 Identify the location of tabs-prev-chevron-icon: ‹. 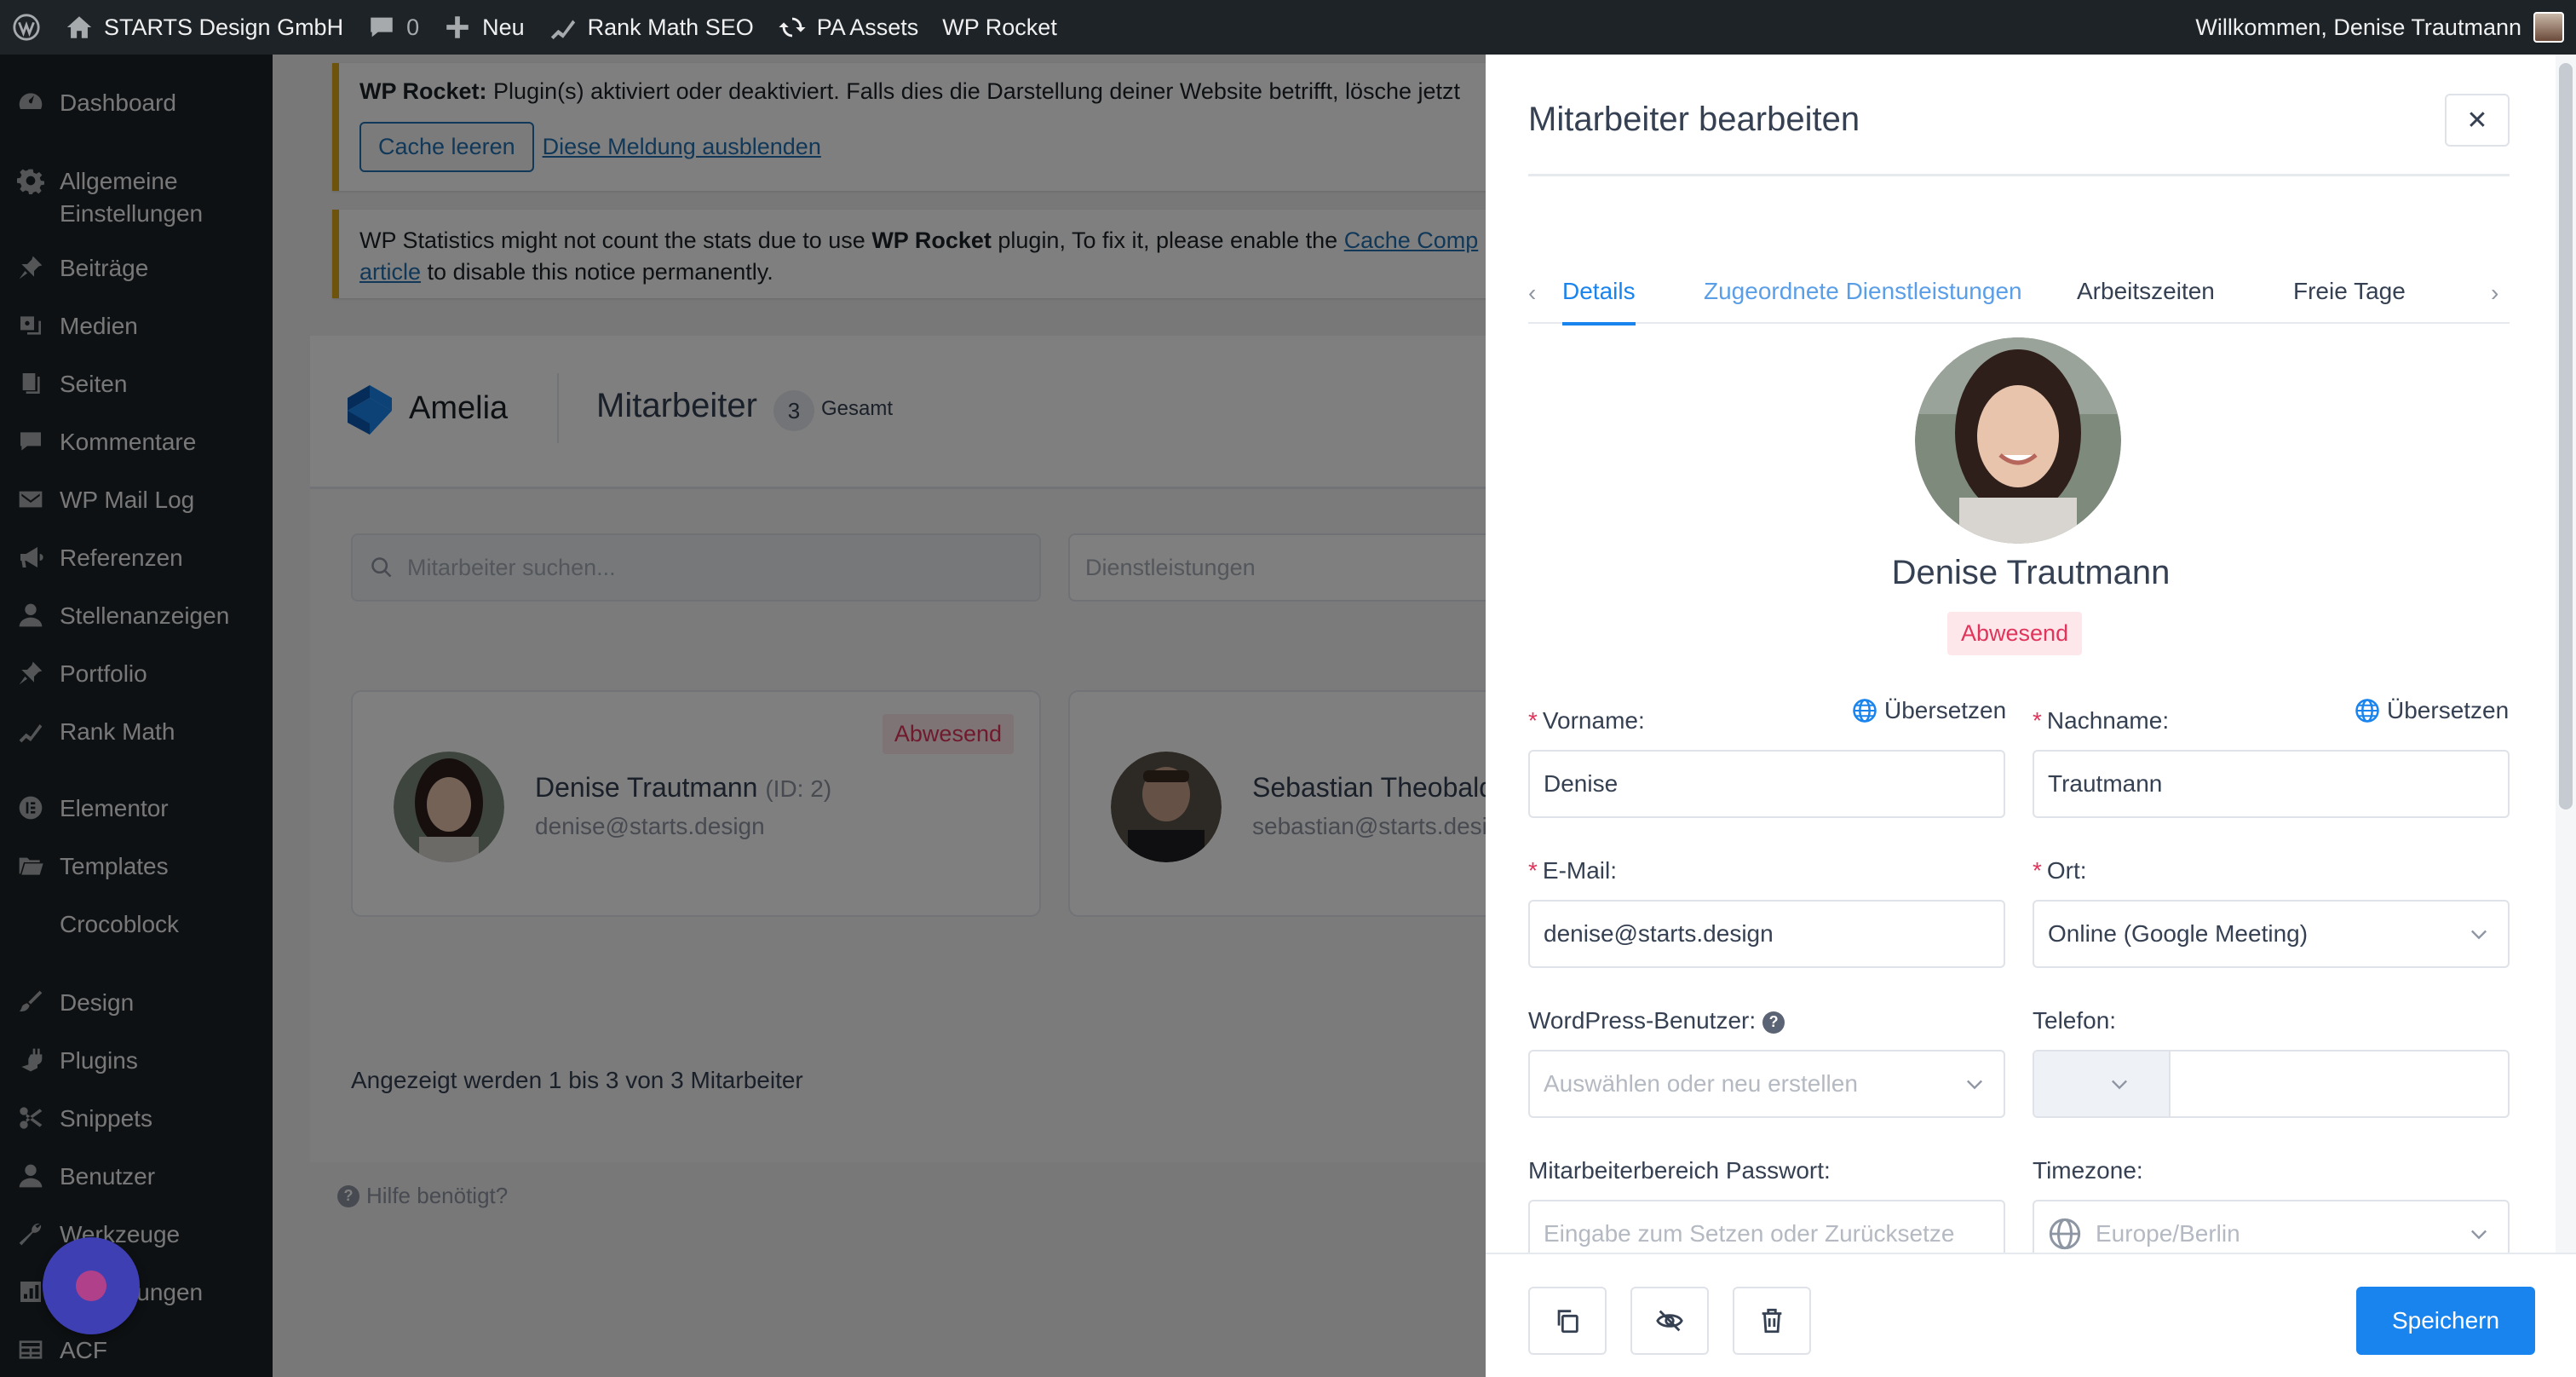
(1532, 293).